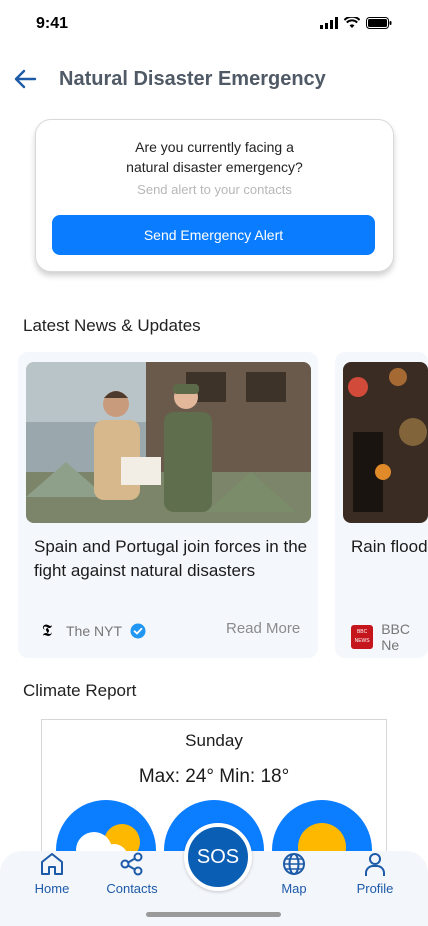  Describe the element at coordinates (294, 876) in the screenshot. I see `nav-item-map: Map` at that location.